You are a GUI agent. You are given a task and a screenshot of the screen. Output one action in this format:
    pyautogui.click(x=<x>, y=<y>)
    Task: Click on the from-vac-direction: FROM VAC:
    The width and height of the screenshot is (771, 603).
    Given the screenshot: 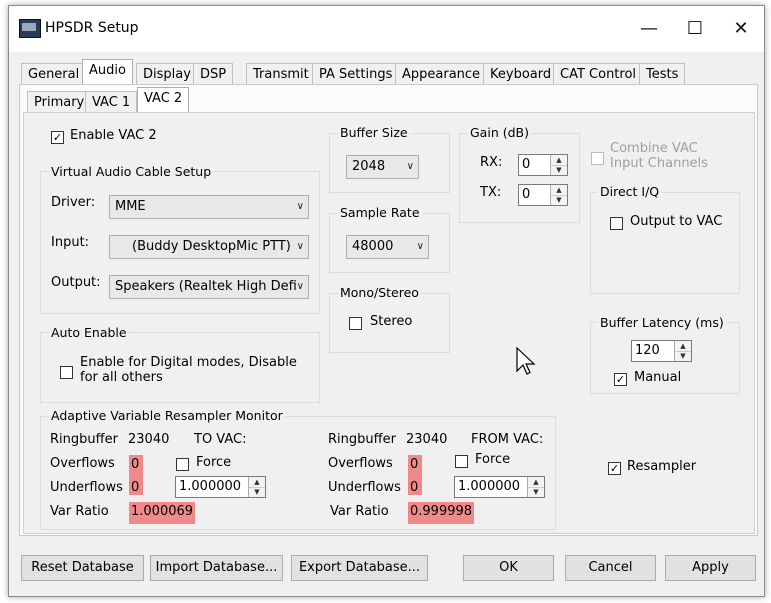 What is the action you would take?
    pyautogui.click(x=507, y=439)
    